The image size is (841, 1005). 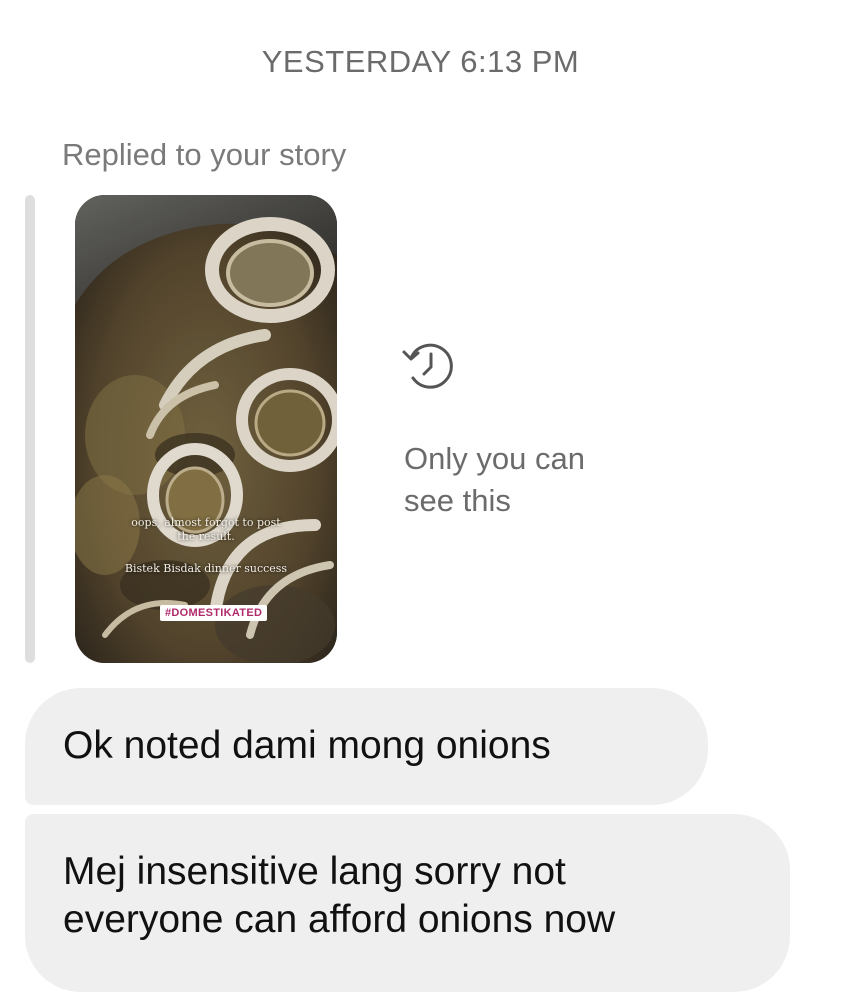 I want to click on story-hashtag-sticker: #DOMESTIKATED, so click(x=214, y=613).